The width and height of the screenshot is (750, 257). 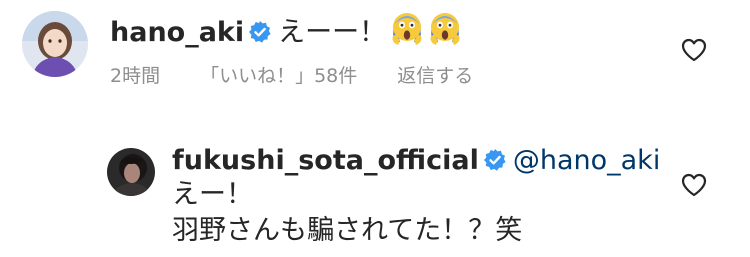 I want to click on reply-avatar-image, so click(x=131, y=172).